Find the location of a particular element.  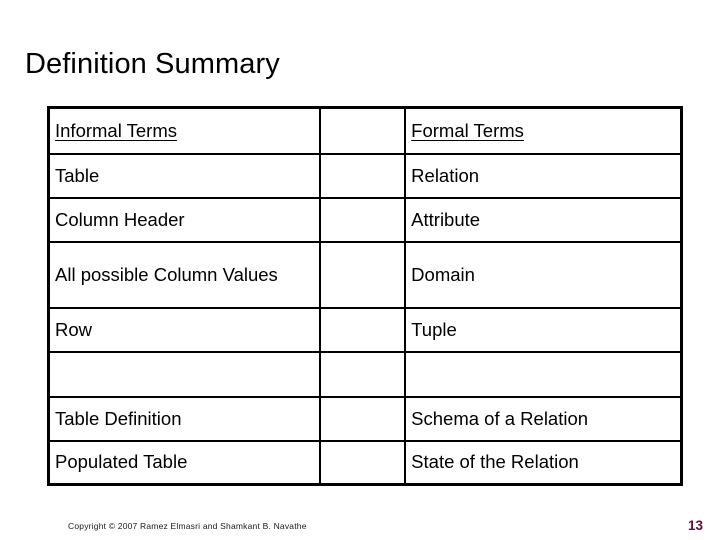

formal-term-label: State of the Relation is located at coordinates (495, 462).